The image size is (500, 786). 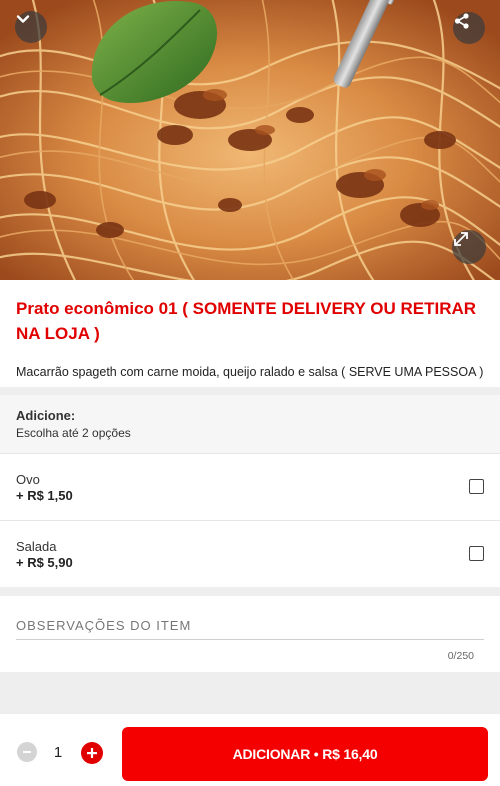 I want to click on addon-option-name: Ovo, so click(x=28, y=479).